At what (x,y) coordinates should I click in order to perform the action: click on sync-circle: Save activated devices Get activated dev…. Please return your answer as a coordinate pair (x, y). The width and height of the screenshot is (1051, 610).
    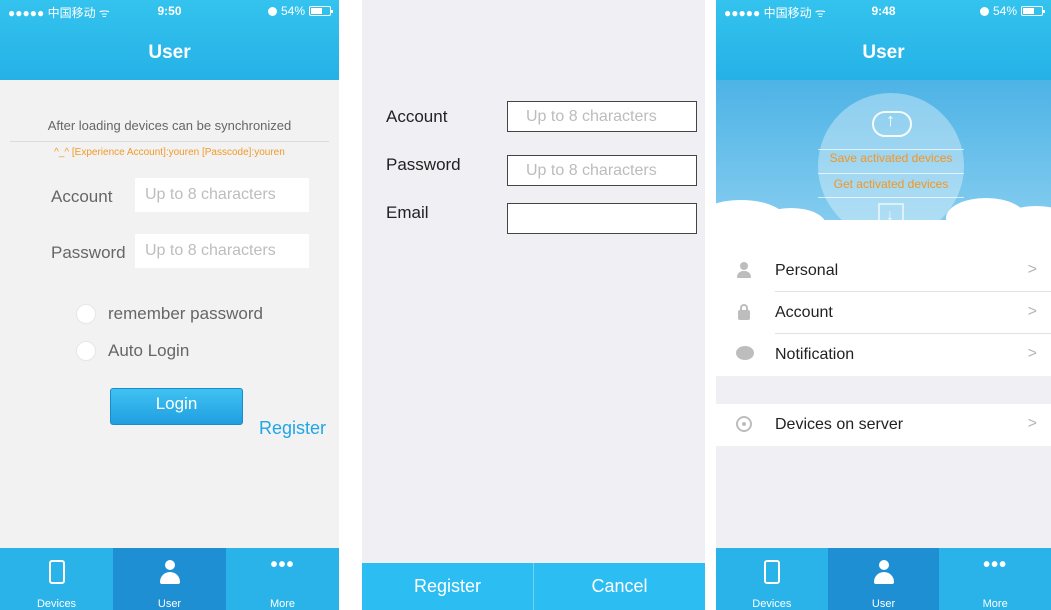
    Looking at the image, I should click on (891, 166).